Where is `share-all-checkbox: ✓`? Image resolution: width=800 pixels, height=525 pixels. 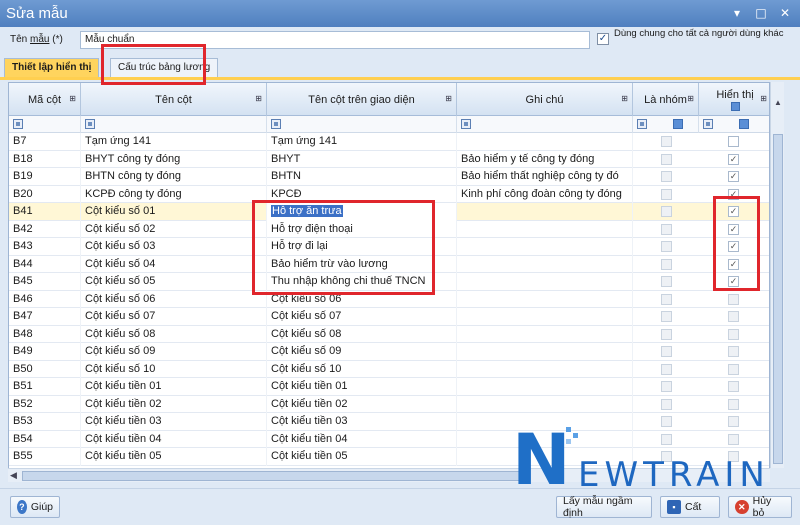
share-all-checkbox: ✓ is located at coordinates (603, 39).